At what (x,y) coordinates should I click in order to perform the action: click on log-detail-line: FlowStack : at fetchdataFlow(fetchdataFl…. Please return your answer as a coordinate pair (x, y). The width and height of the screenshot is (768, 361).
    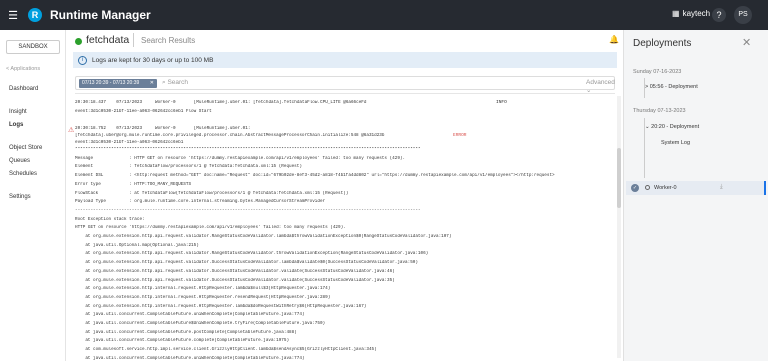
    Looking at the image, I should click on (212, 193).